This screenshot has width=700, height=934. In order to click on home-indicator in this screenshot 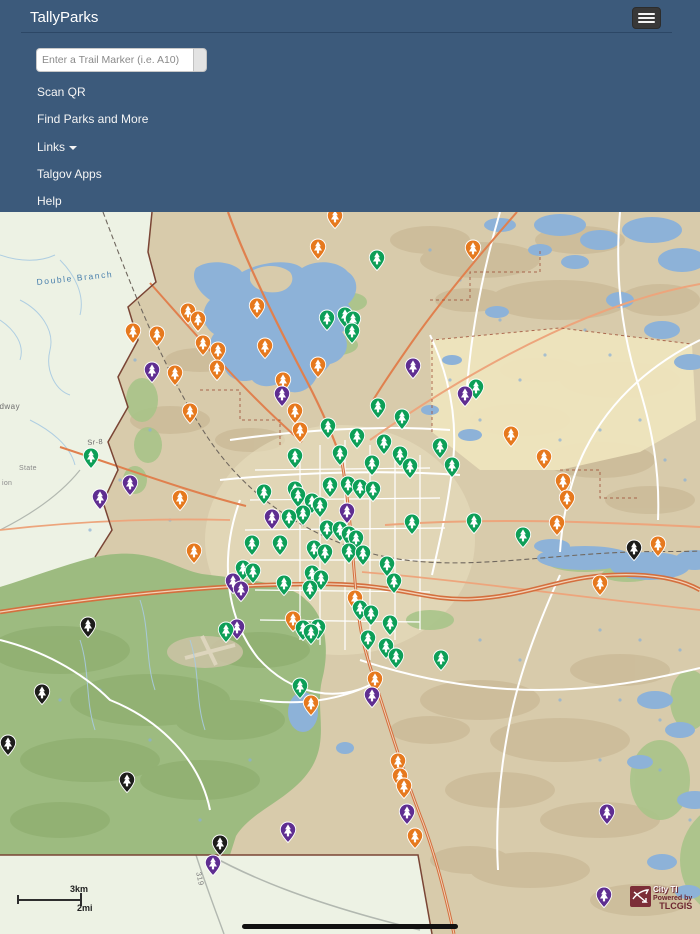, I will do `click(350, 926)`.